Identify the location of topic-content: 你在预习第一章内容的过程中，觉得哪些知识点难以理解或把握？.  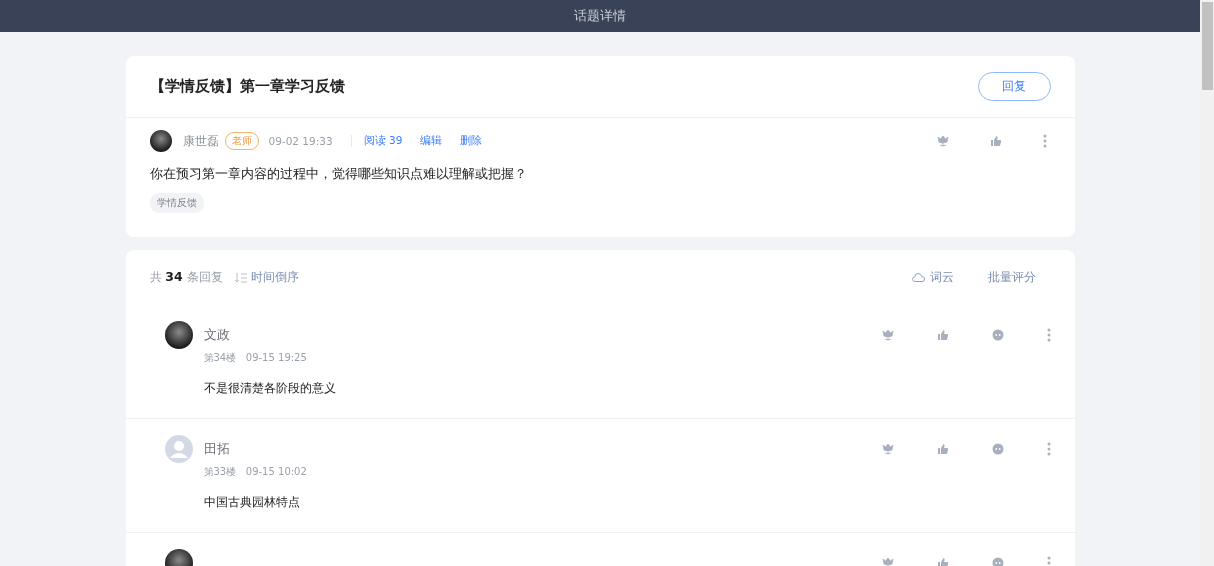
(338, 174).